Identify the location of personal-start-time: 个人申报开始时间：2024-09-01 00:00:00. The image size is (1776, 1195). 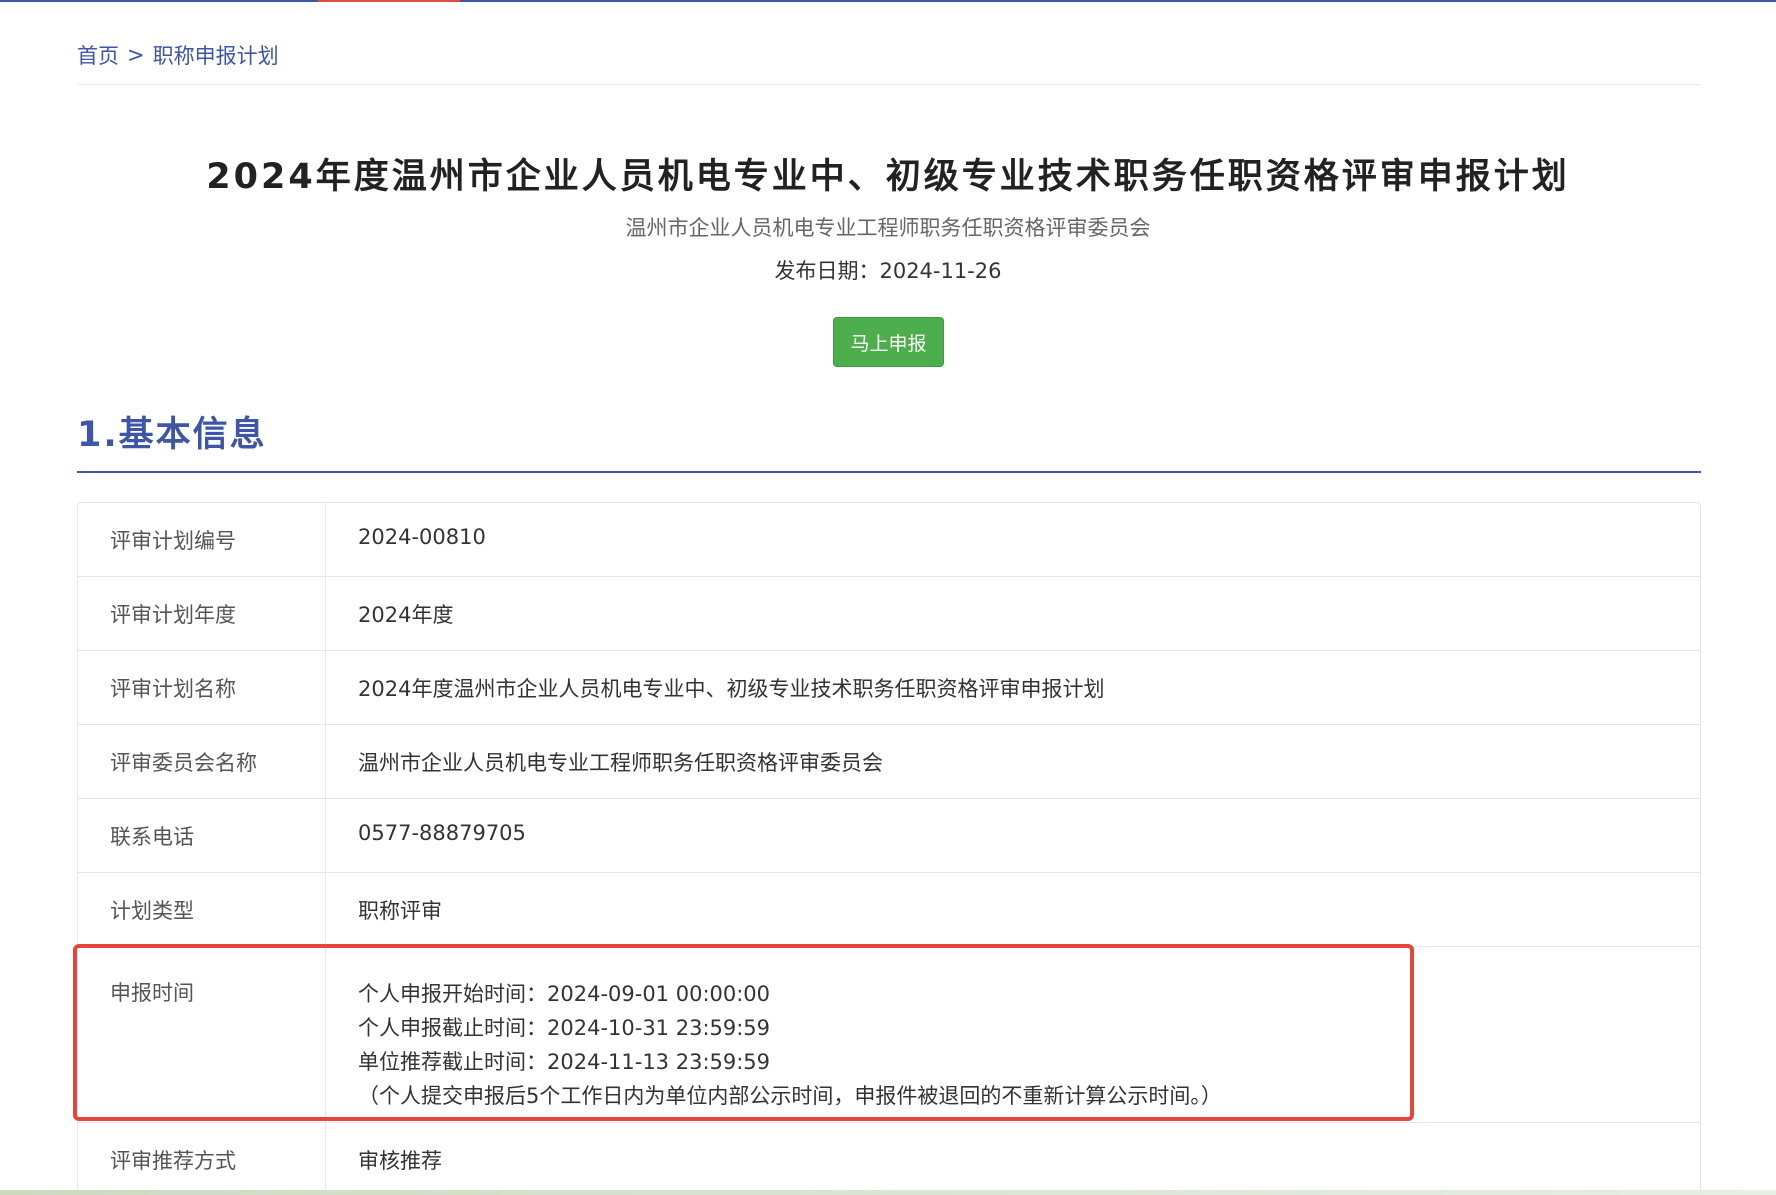
(564, 994).